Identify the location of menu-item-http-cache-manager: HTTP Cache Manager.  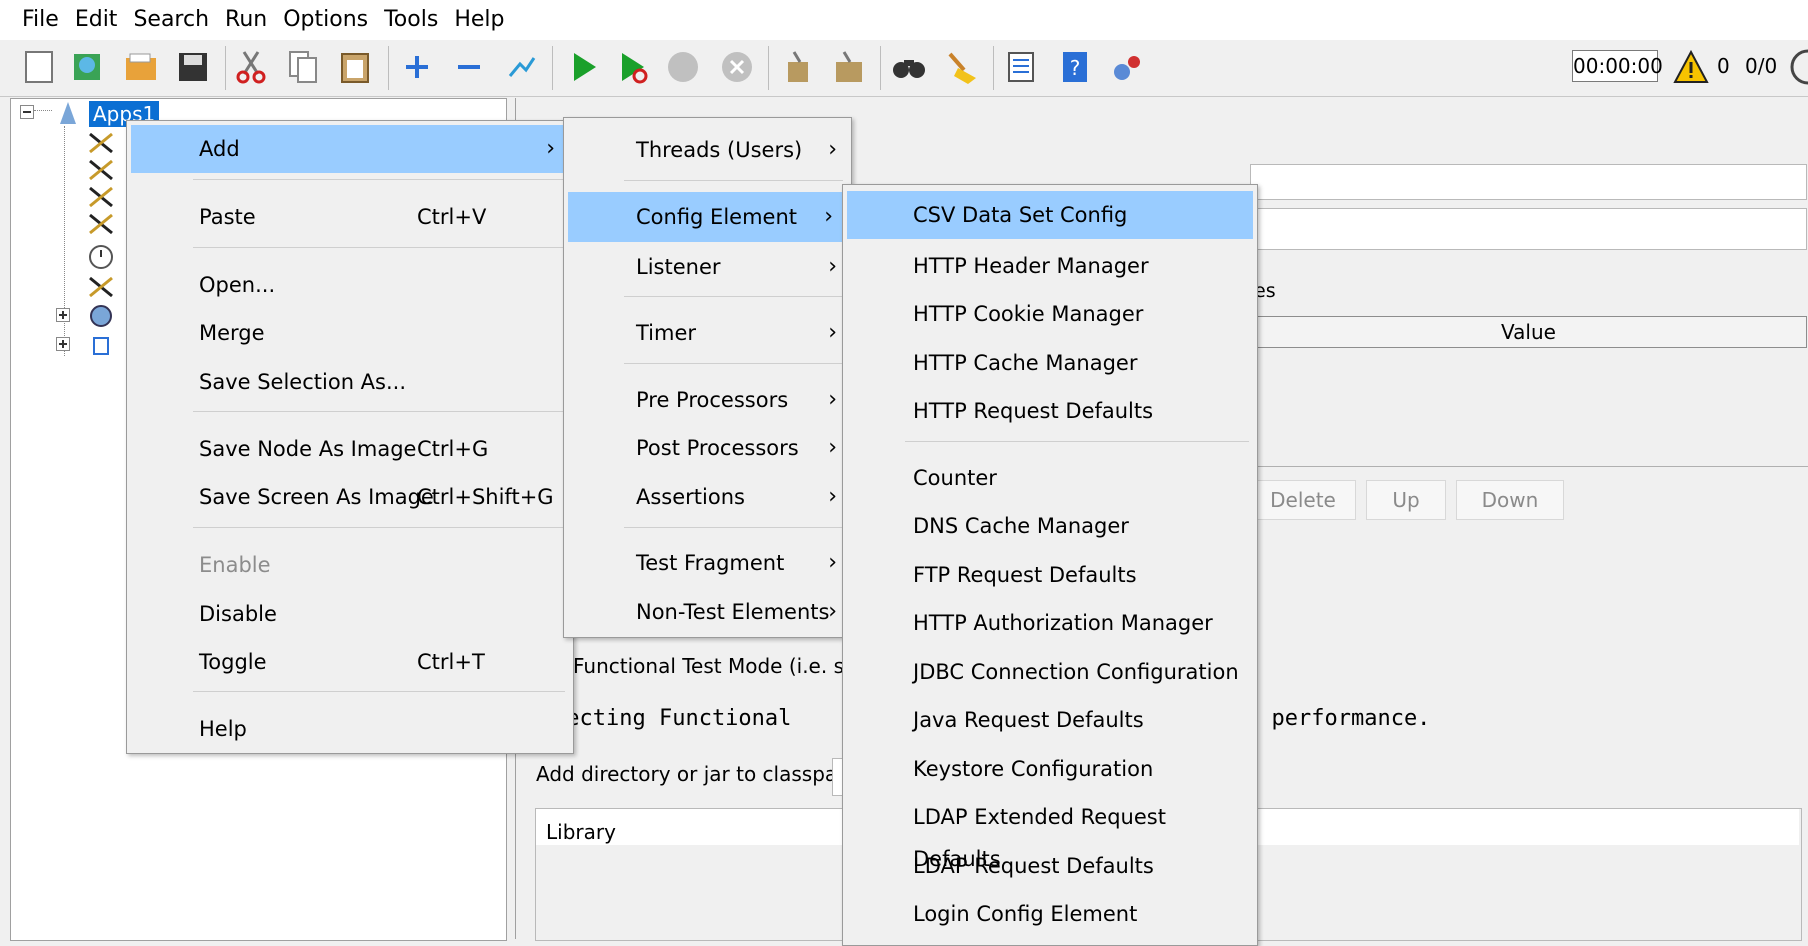
(1050, 363).